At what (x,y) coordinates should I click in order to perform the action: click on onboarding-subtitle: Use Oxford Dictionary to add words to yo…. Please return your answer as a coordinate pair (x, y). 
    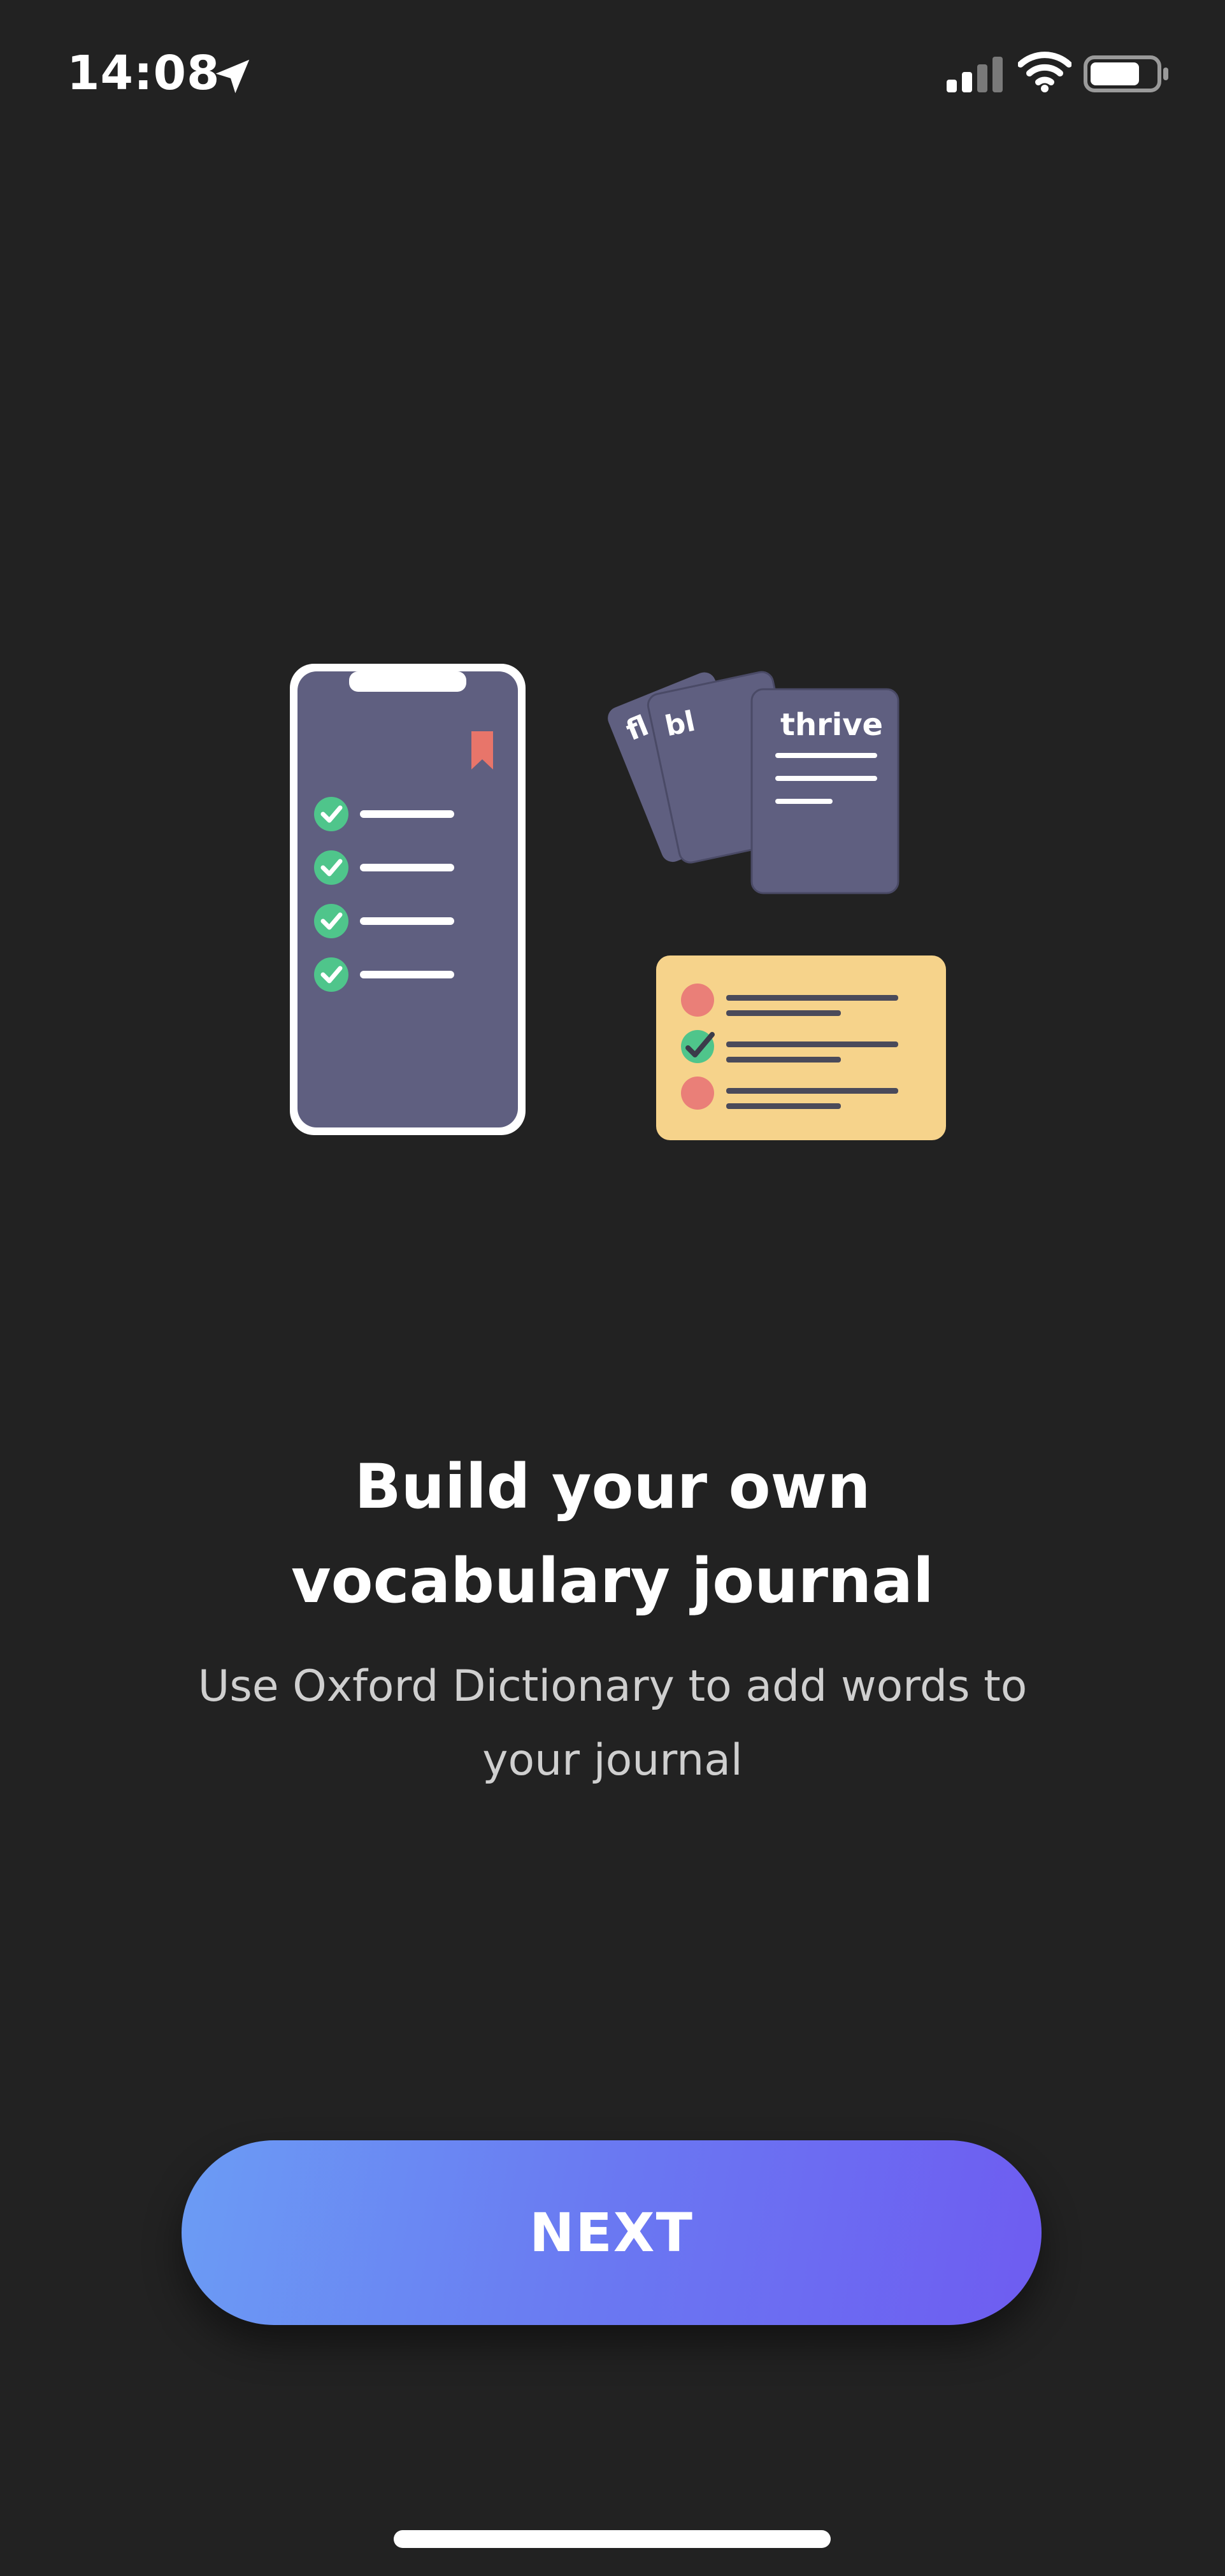
    Looking at the image, I should click on (612, 1724).